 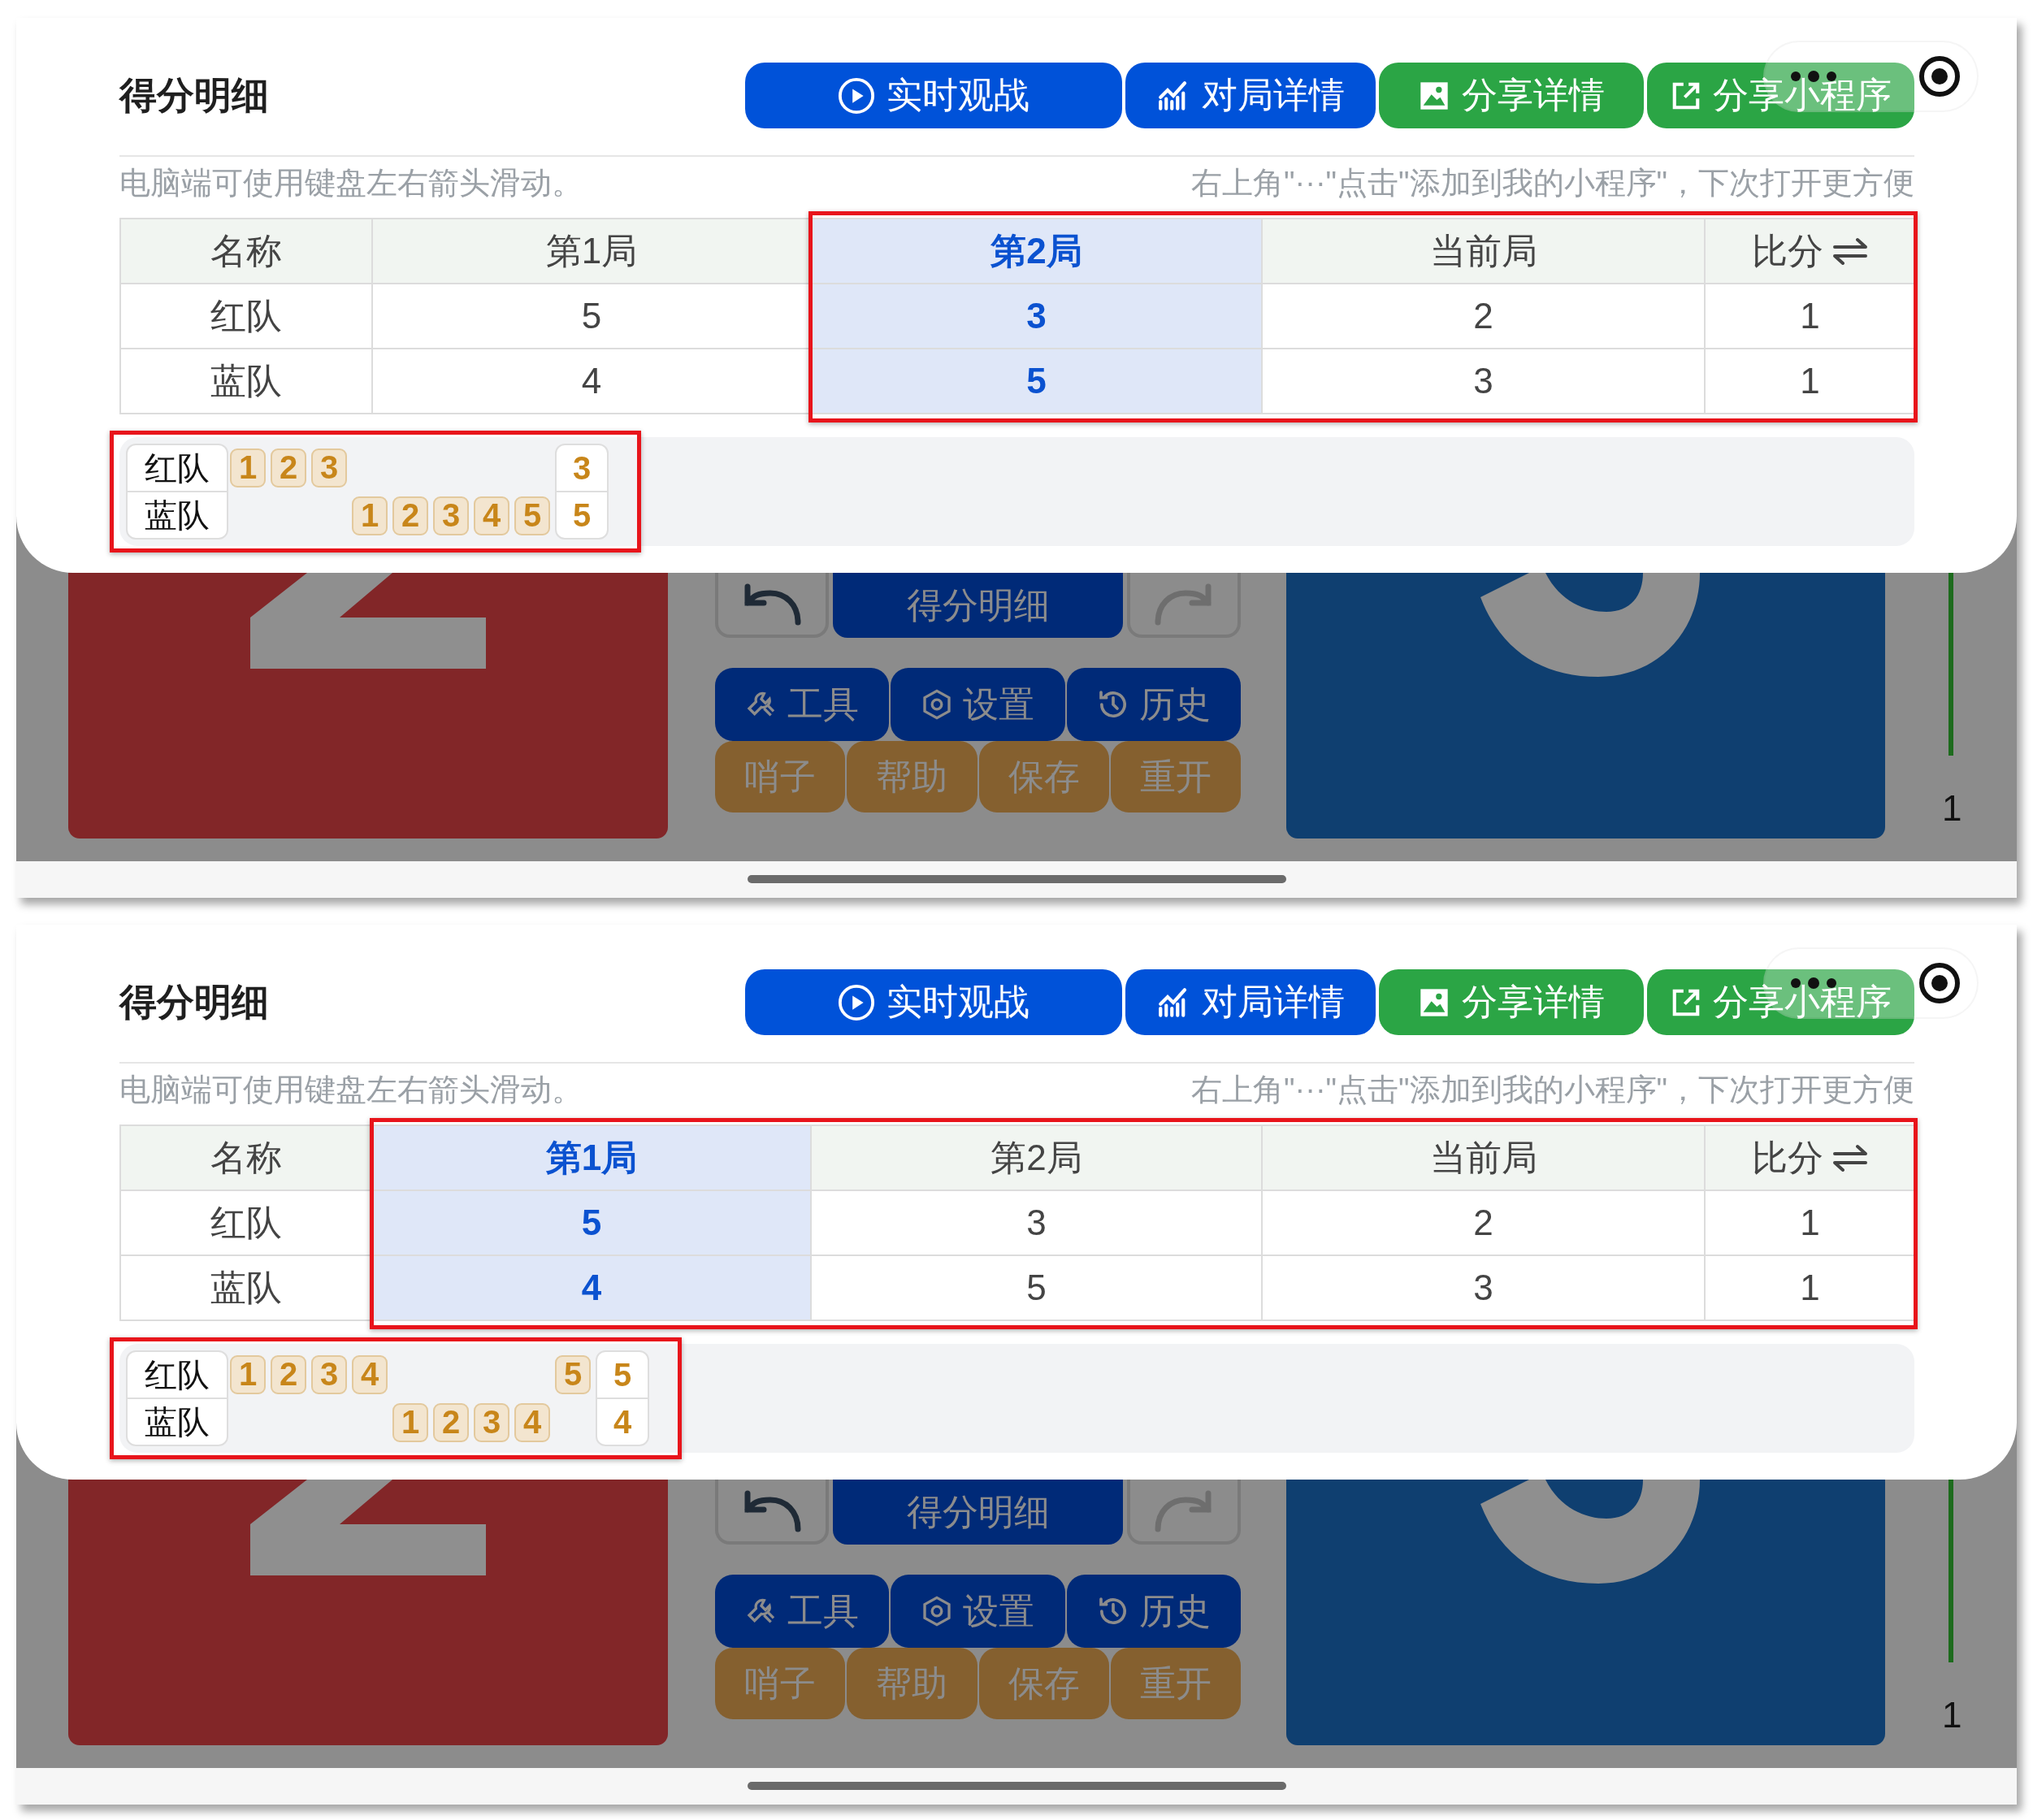 What do you see at coordinates (247, 251) in the screenshot?
I see `column-header: 名称` at bounding box center [247, 251].